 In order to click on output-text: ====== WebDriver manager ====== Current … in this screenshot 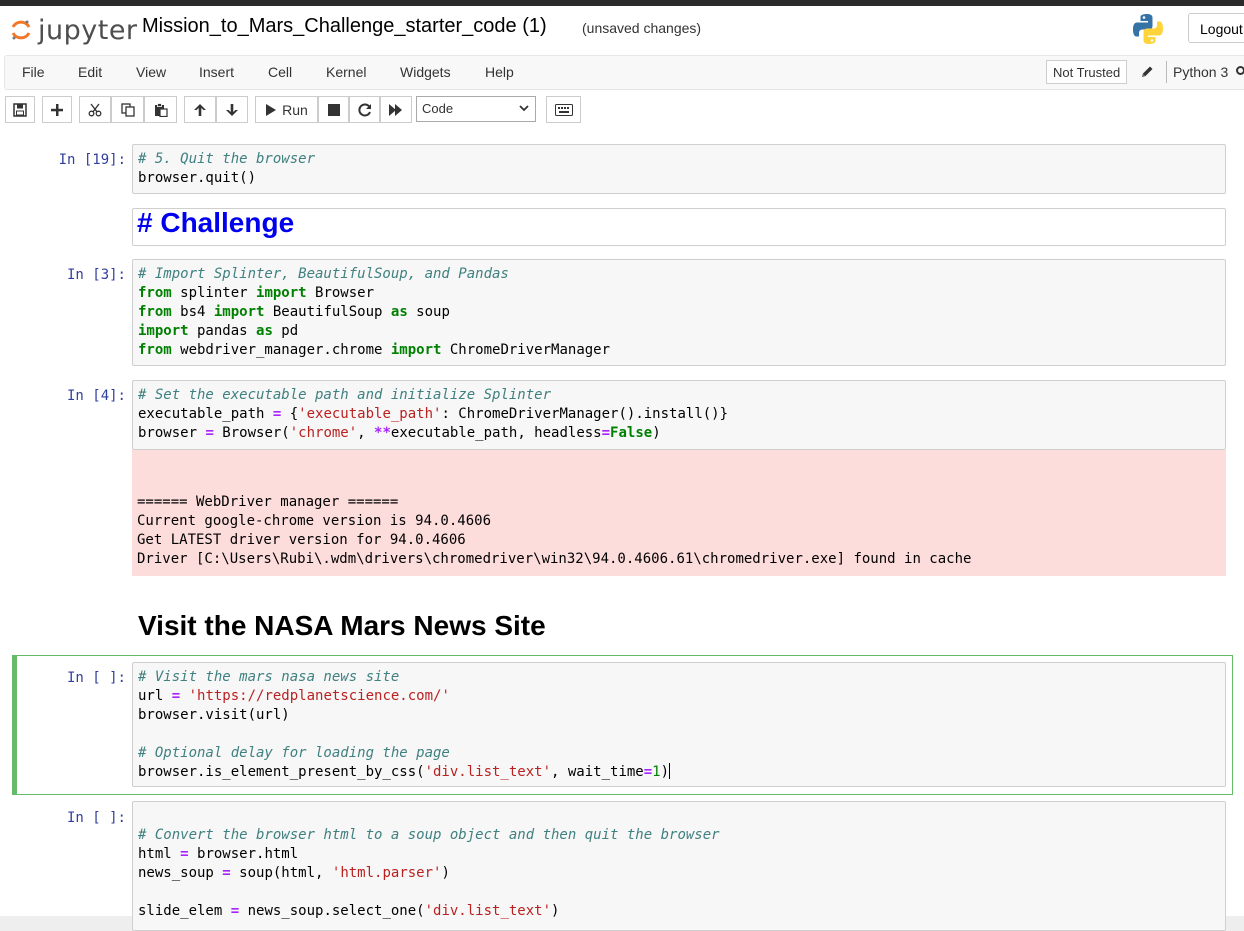, I will do `click(554, 530)`.